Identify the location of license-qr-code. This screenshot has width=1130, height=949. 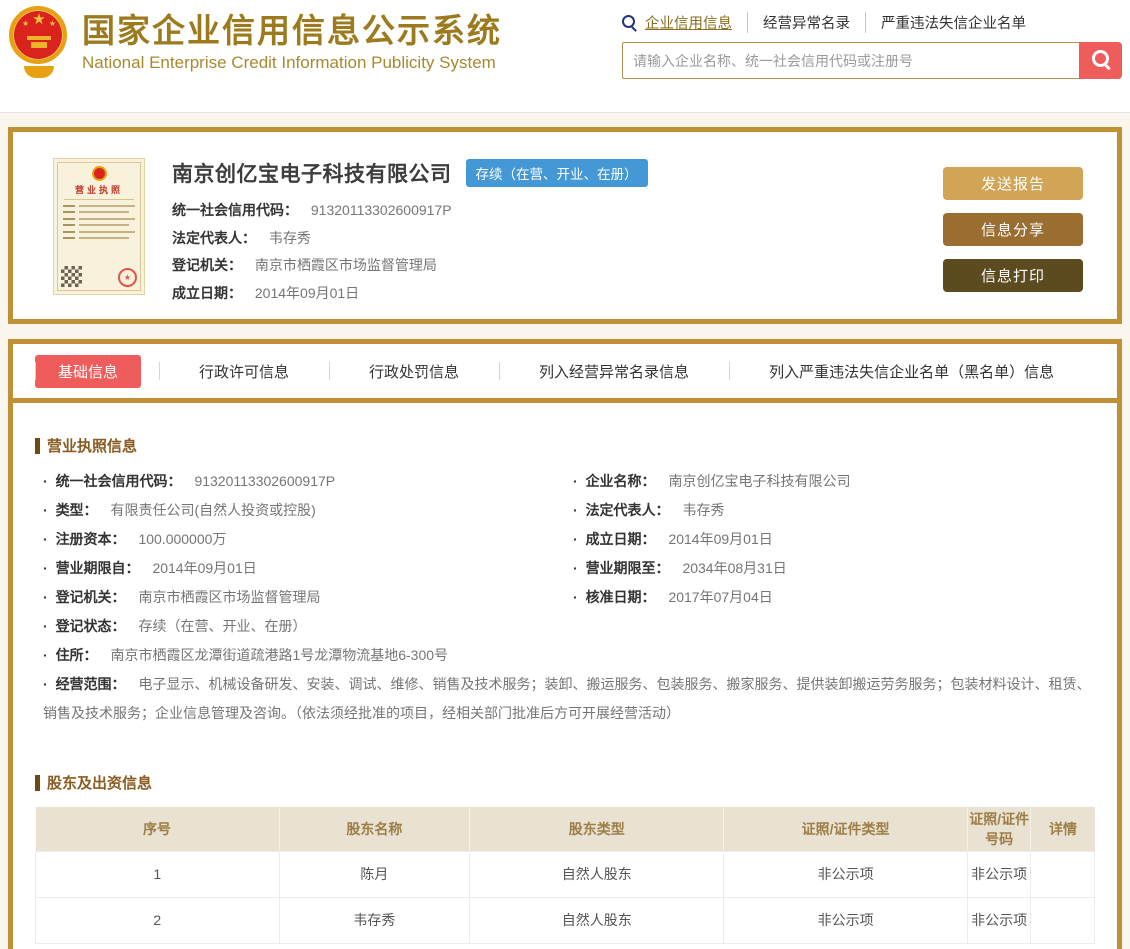
(71, 276).